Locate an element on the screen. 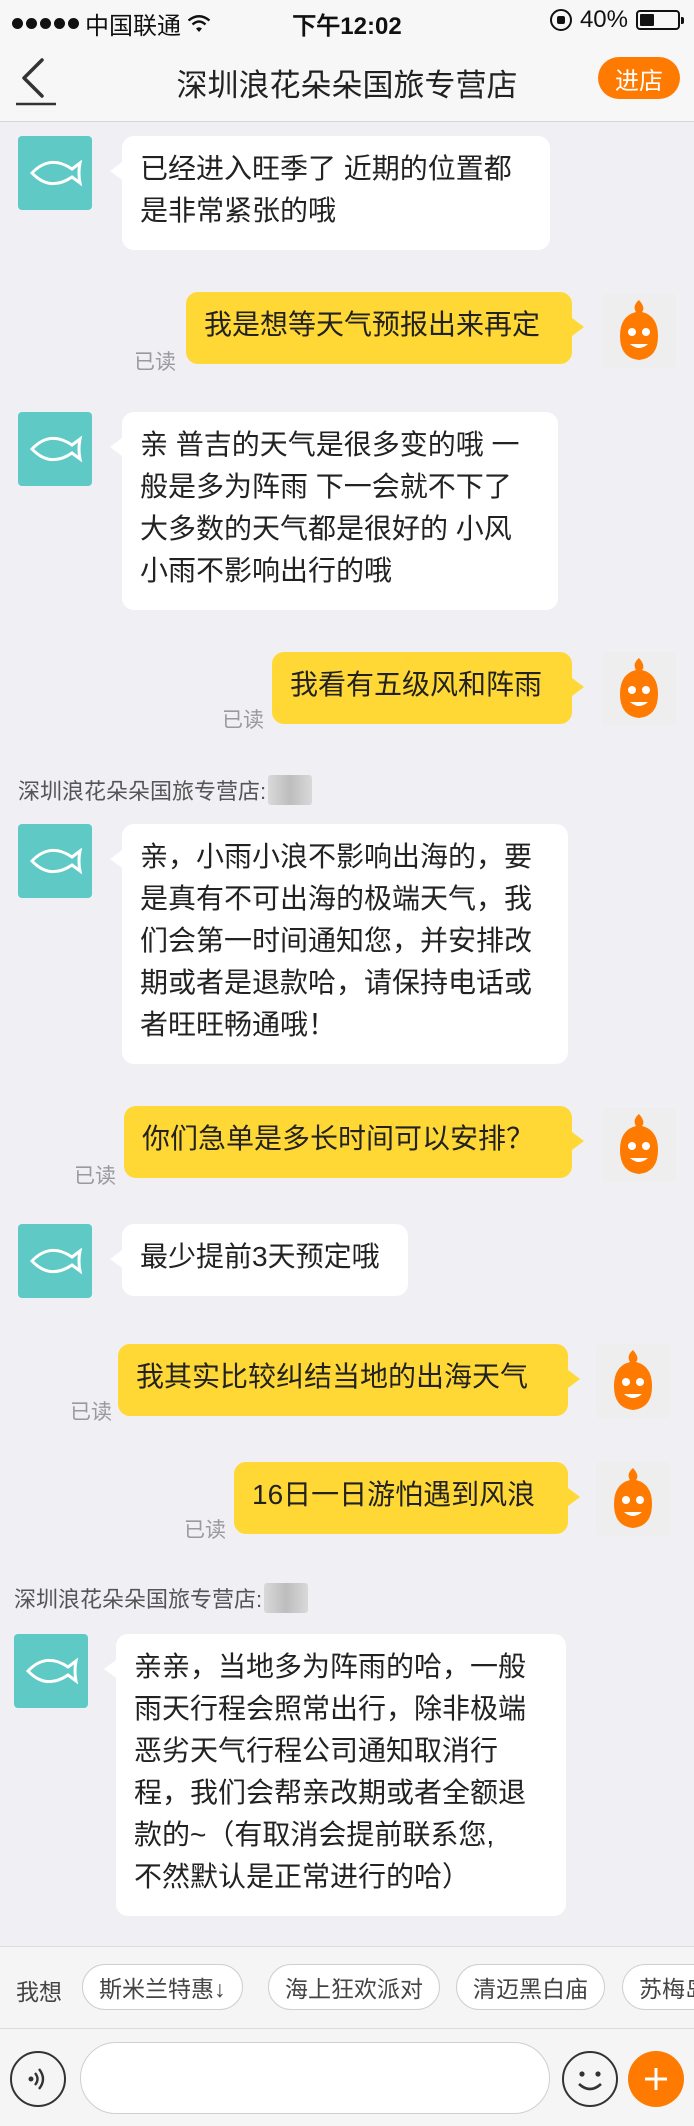 The width and height of the screenshot is (694, 2126). battery-icon is located at coordinates (660, 20).